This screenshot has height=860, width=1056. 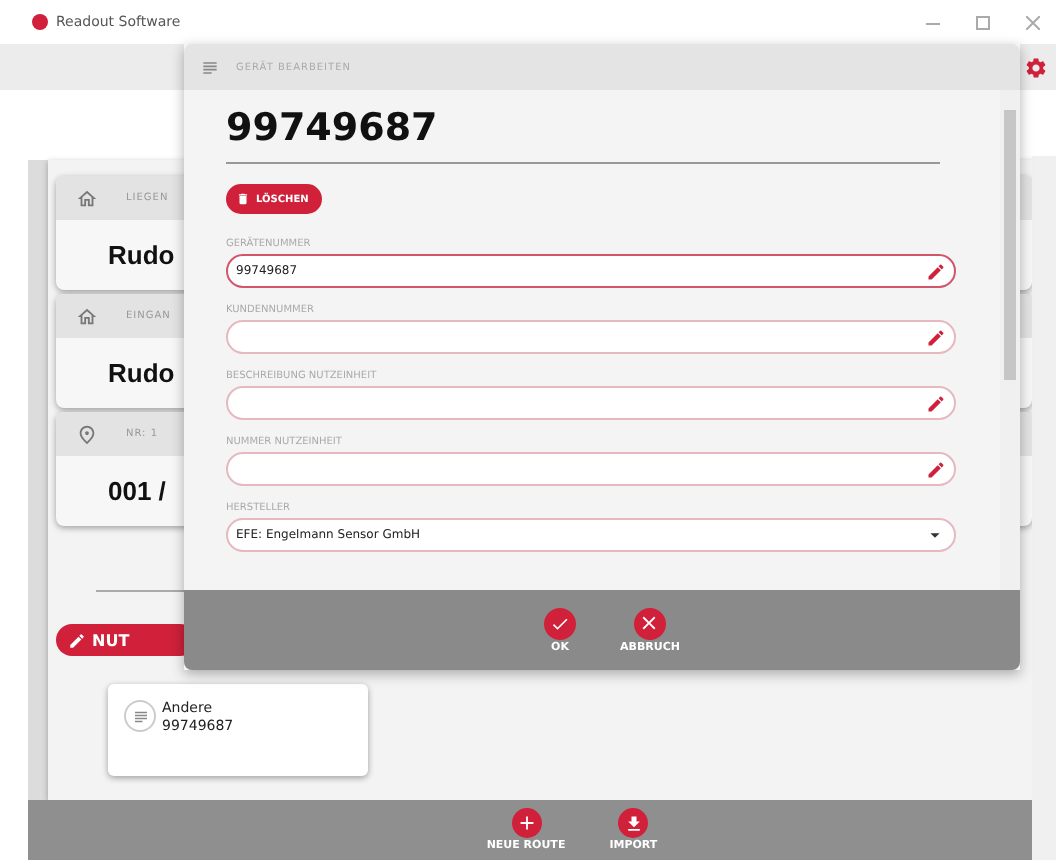 I want to click on app-logo-icon, so click(x=40, y=22).